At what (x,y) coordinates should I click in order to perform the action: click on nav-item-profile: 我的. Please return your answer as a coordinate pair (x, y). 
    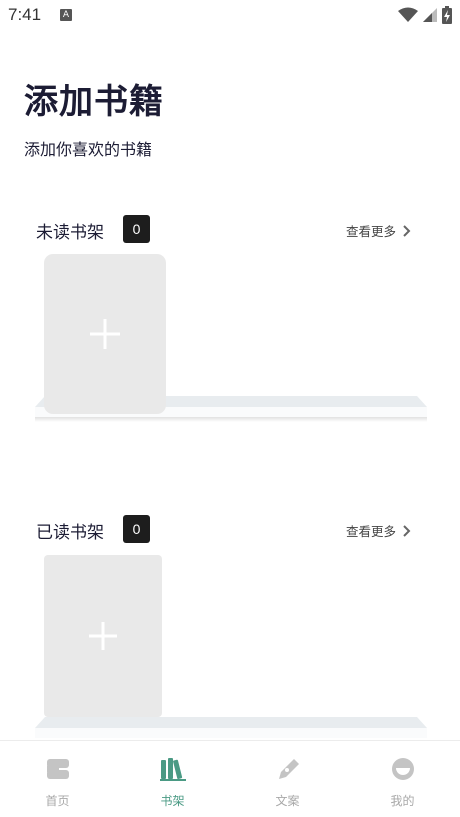
    Looking at the image, I should click on (402, 779).